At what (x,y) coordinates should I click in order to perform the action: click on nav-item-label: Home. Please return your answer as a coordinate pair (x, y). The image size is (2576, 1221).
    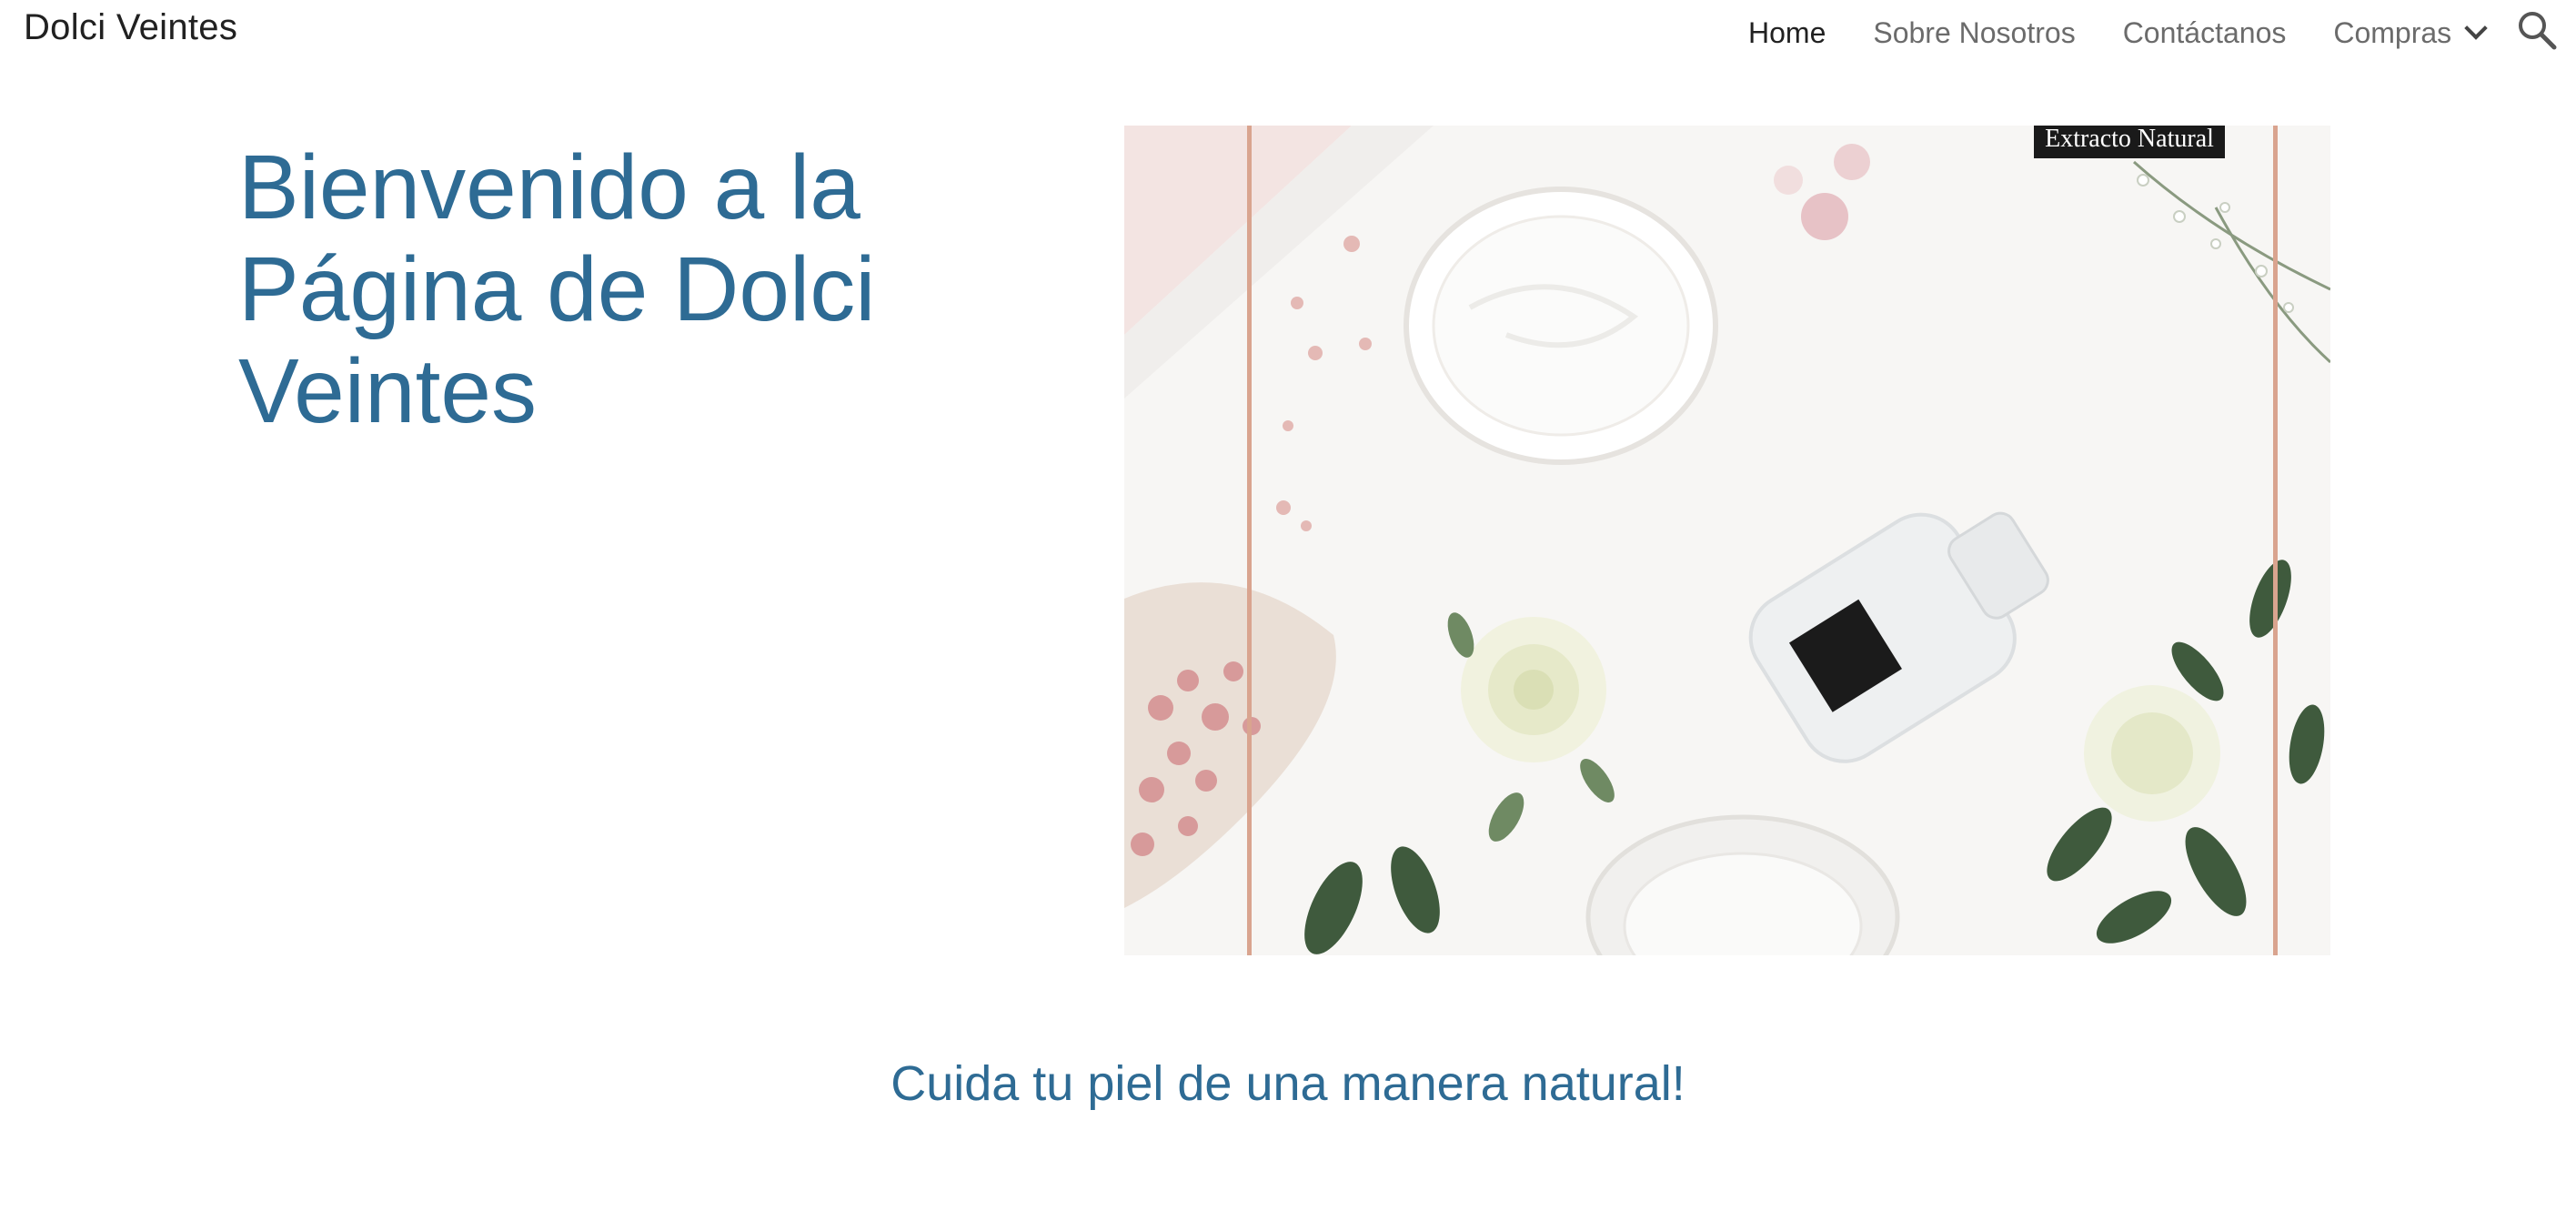
    Looking at the image, I should click on (1787, 32).